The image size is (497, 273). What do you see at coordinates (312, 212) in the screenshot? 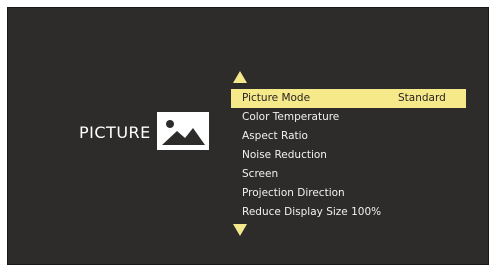
I see `menu-item-label: Reduce Display Size 100%` at bounding box center [312, 212].